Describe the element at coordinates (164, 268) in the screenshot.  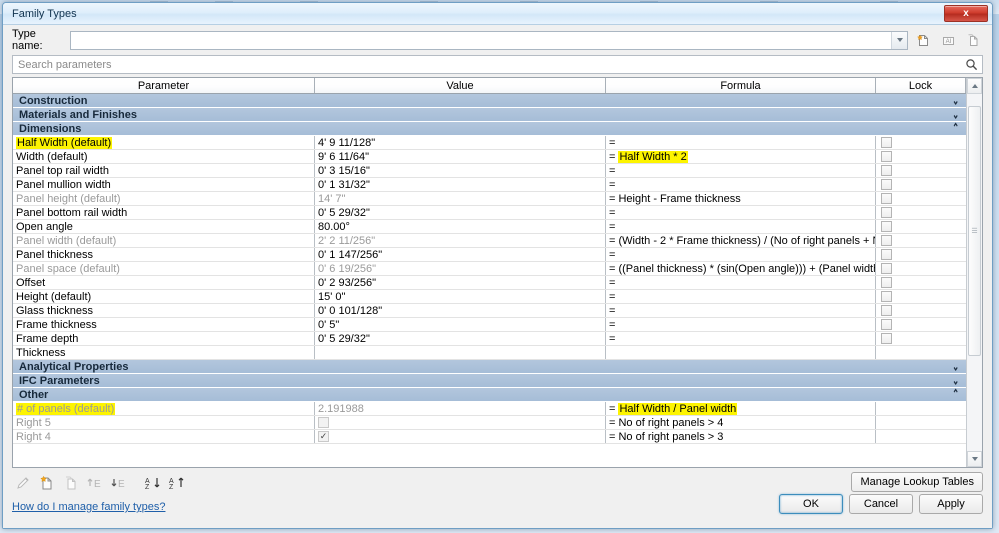
I see `cell-parameter: Panel space (default)` at that location.